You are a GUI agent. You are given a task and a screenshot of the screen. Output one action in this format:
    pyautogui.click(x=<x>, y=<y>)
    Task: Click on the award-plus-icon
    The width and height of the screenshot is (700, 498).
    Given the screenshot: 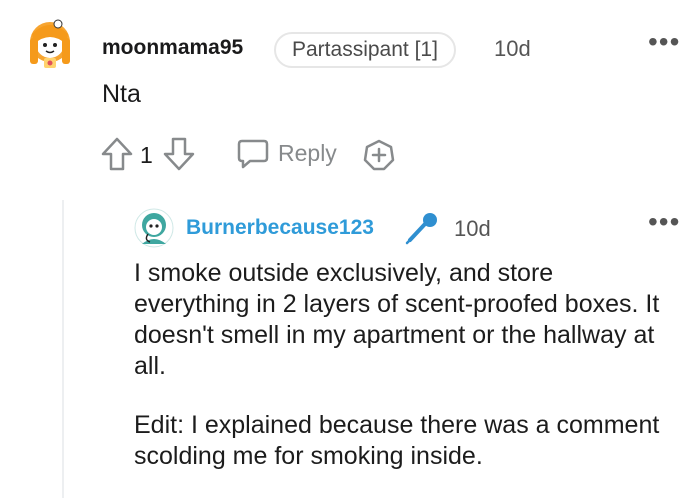 What is the action you would take?
    pyautogui.click(x=379, y=155)
    